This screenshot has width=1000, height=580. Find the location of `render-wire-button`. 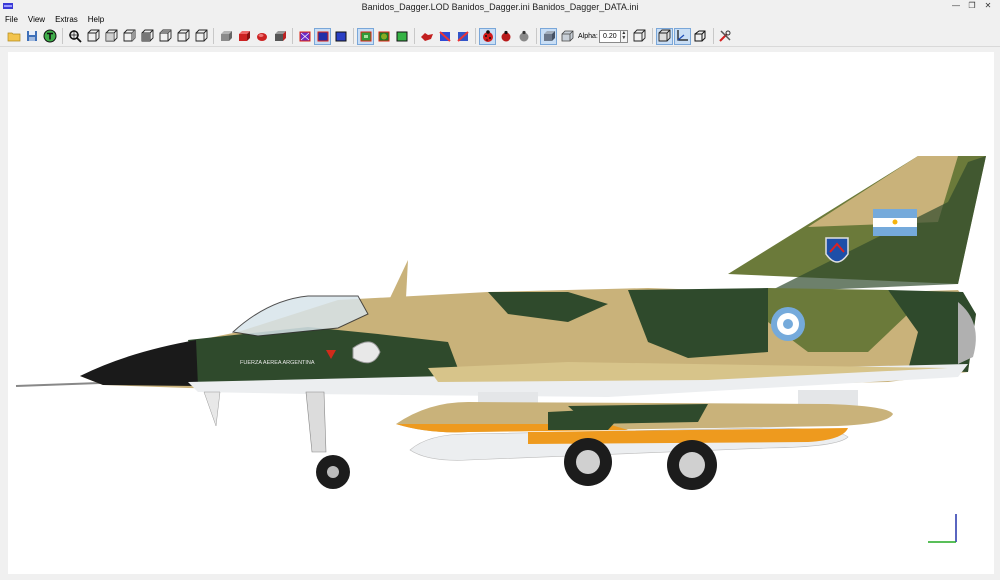

render-wire-button is located at coordinates (304, 36).